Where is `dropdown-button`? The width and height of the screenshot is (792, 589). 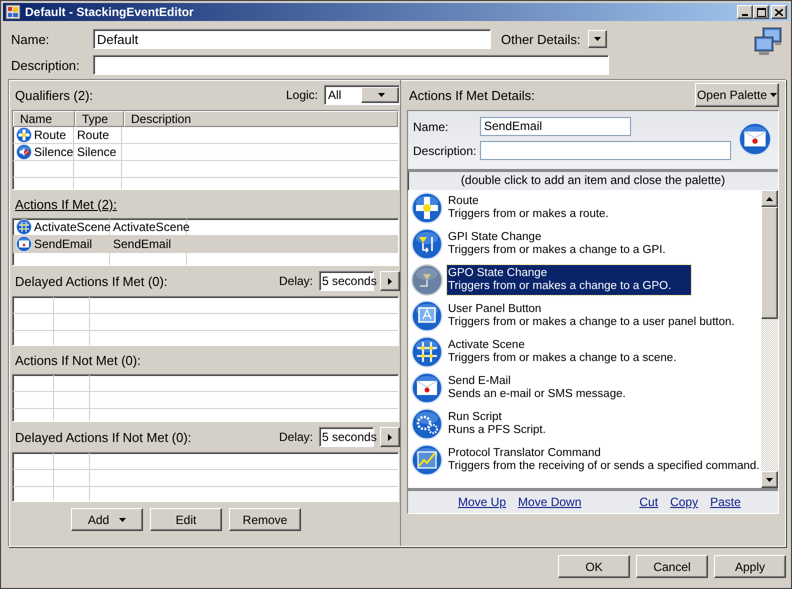
dropdown-button is located at coordinates (598, 39).